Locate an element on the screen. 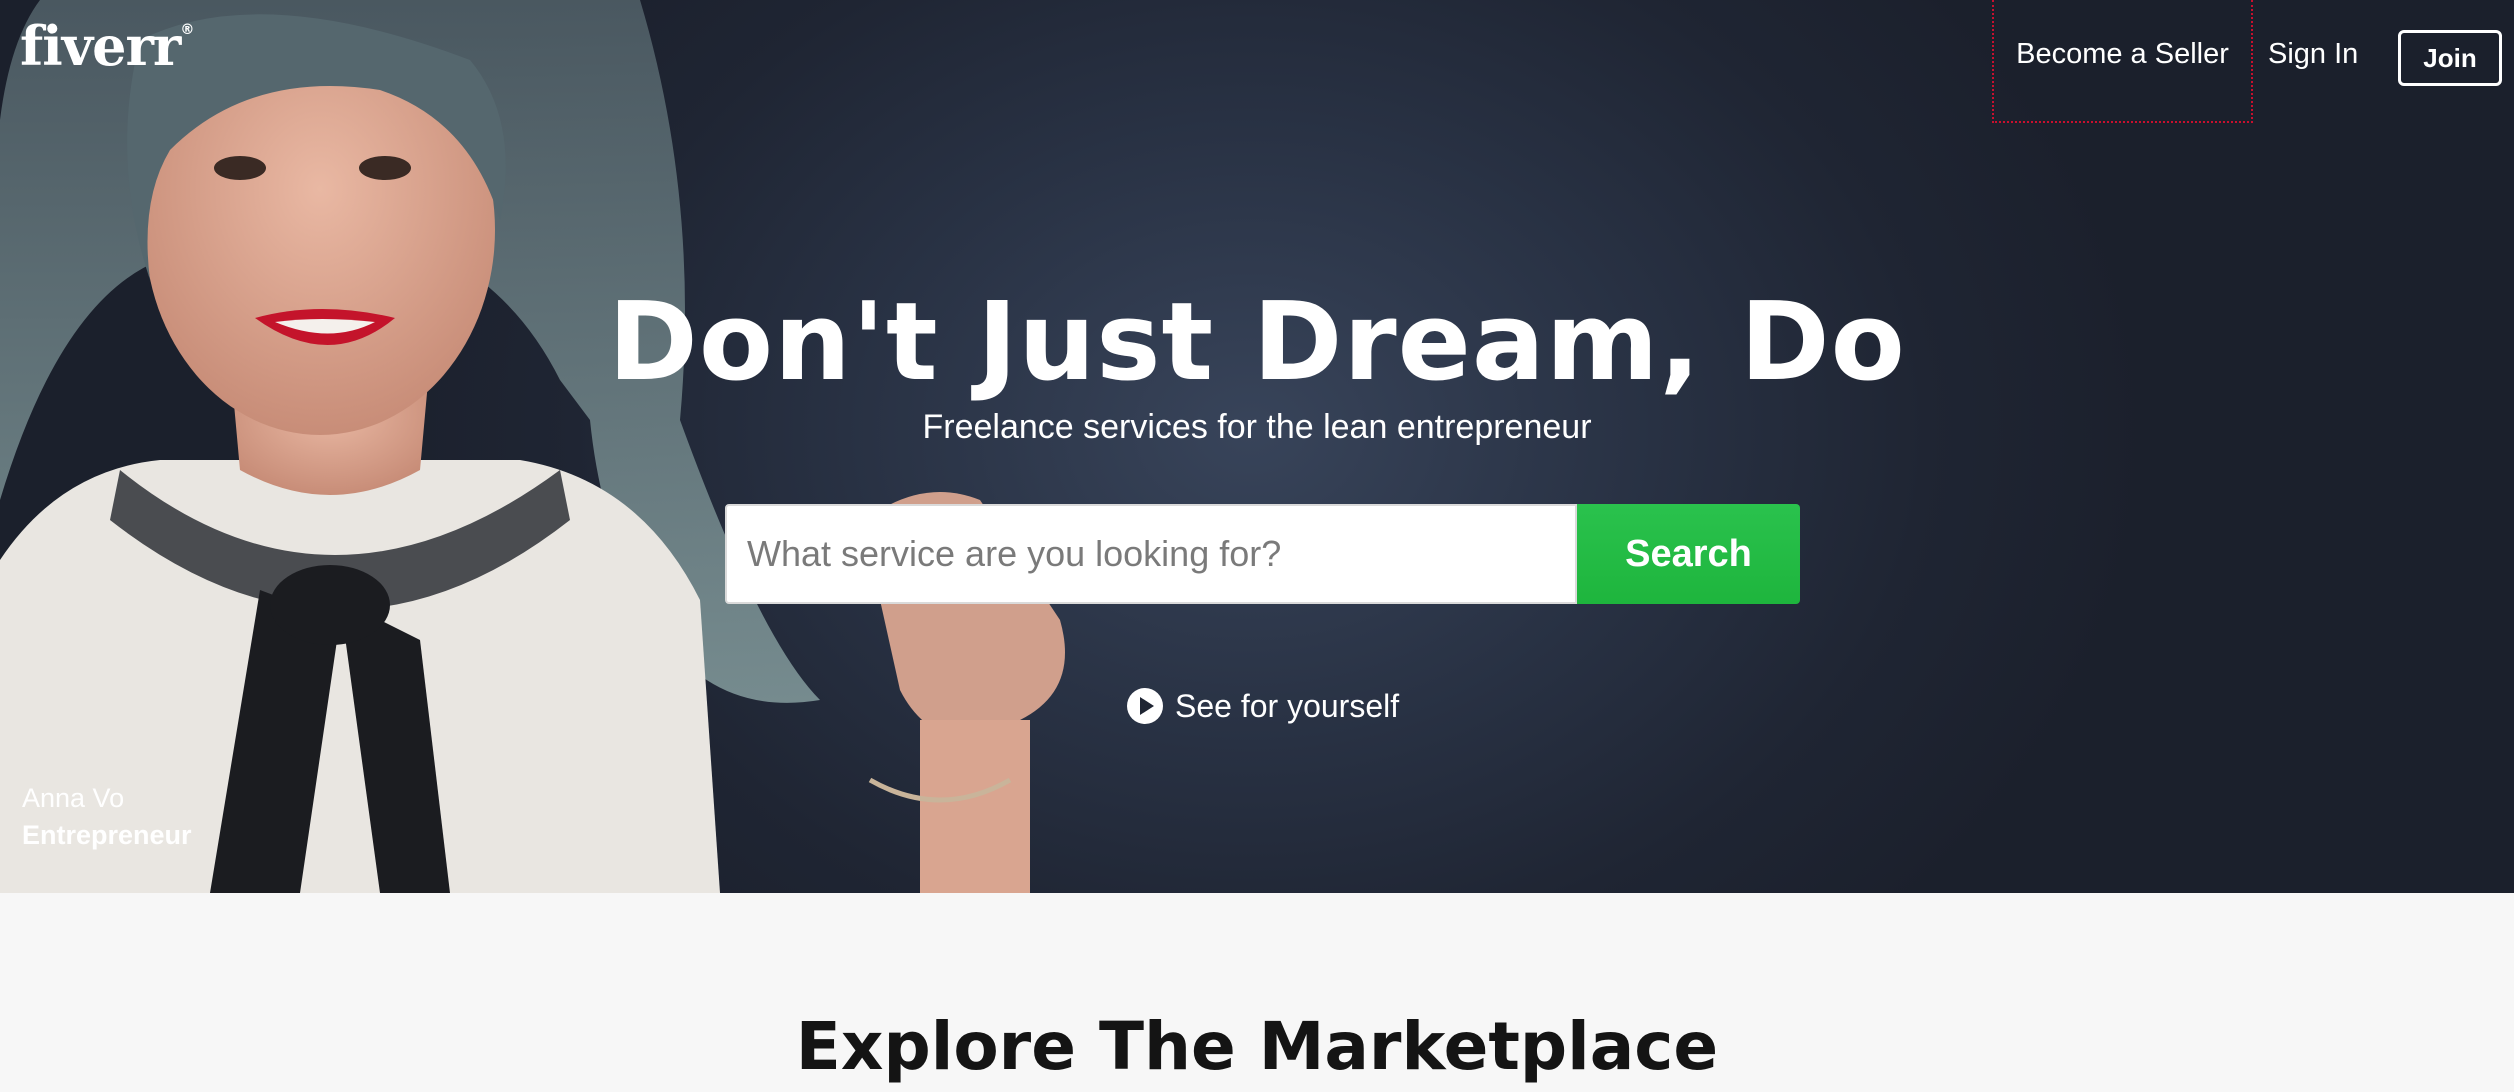  fiverr-logo: fiverr® is located at coordinates (107, 46).